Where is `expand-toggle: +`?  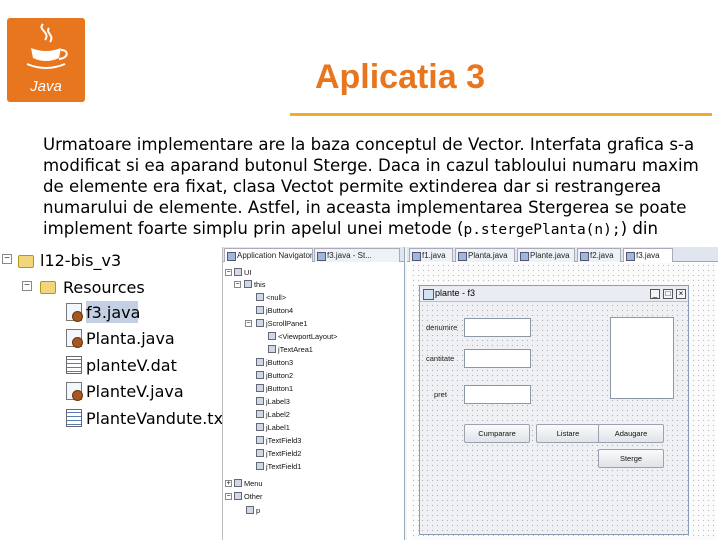 expand-toggle: + is located at coordinates (228, 483).